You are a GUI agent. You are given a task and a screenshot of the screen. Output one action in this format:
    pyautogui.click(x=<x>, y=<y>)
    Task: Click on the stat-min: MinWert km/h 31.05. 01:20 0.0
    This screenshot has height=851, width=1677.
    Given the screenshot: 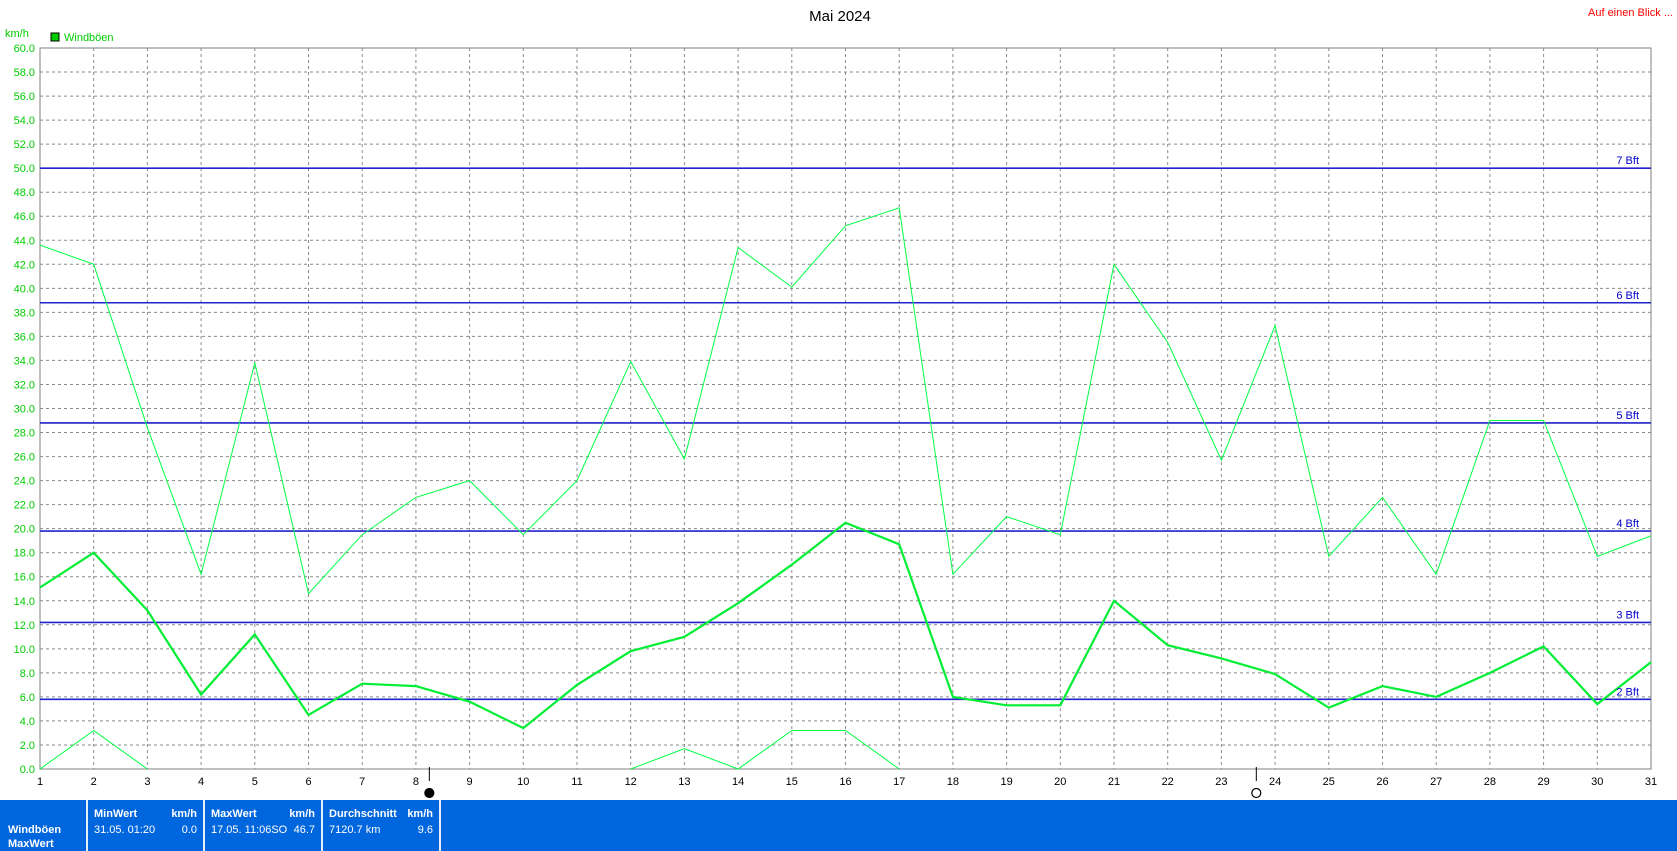 What is the action you would take?
    pyautogui.click(x=146, y=825)
    